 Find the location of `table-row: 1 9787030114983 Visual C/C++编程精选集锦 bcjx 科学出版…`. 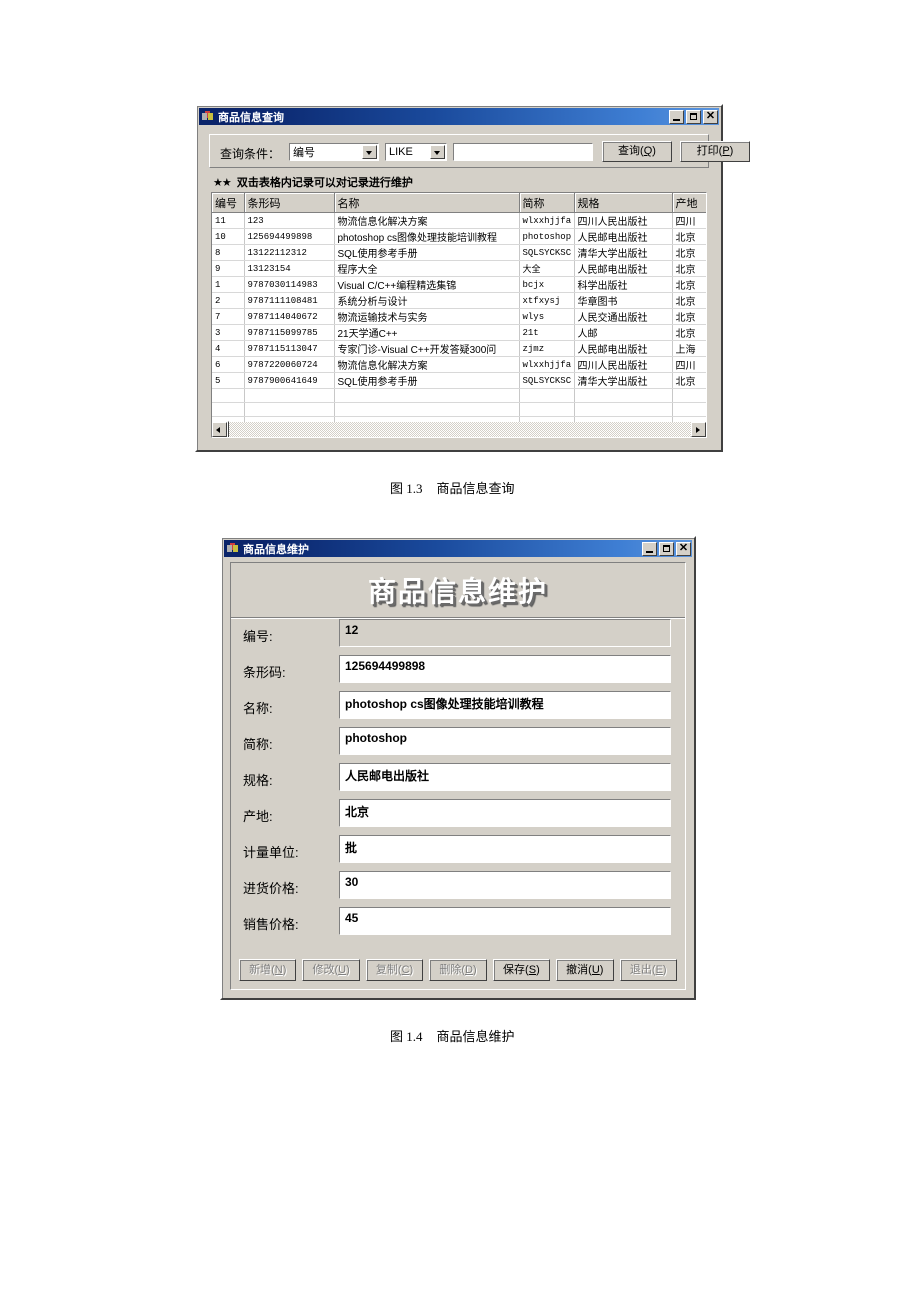

table-row: 1 9787030114983 Visual C/C++编程精选集锦 bcjx 科学出版… is located at coordinates (459, 284).